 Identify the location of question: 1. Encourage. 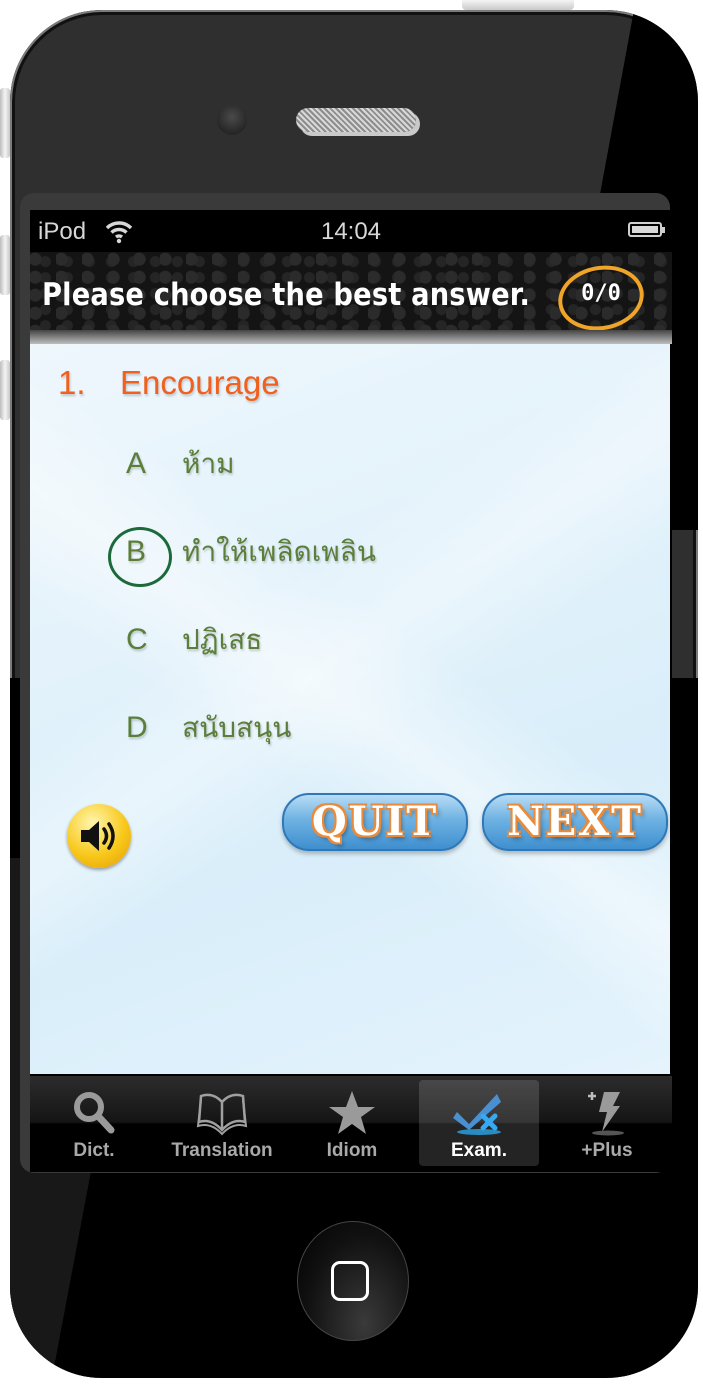
(169, 383).